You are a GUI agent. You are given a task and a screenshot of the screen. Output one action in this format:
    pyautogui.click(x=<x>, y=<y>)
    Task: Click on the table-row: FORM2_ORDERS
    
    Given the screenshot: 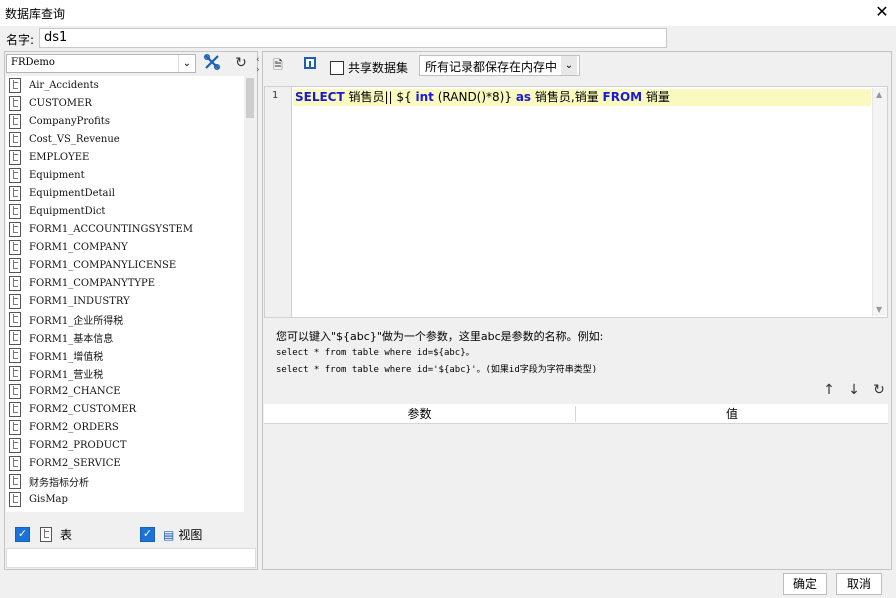 What is the action you would take?
    pyautogui.click(x=125, y=427)
    